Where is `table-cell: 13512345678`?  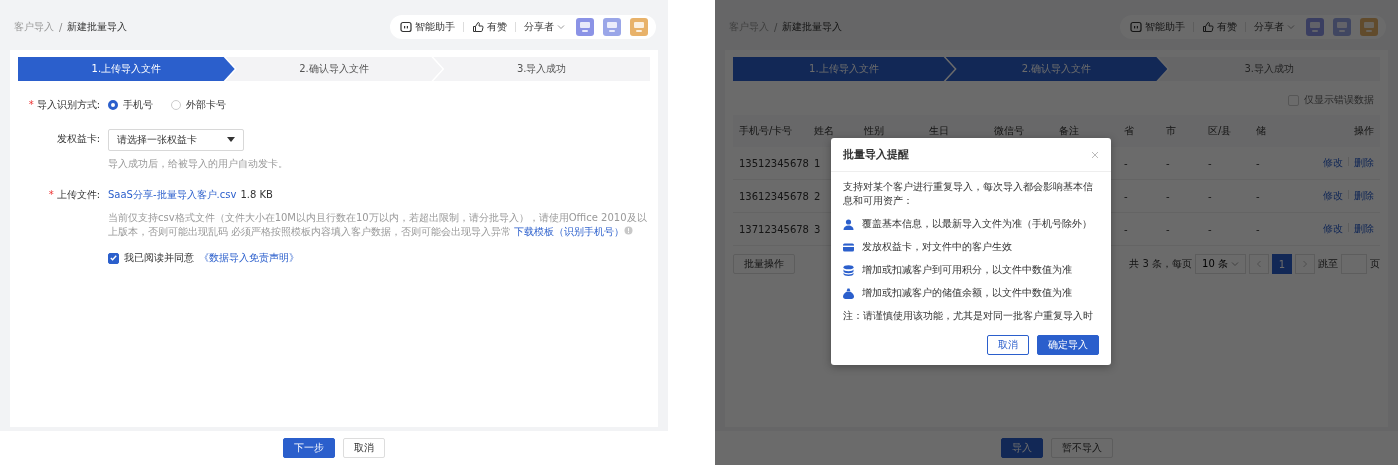
table-cell: 13512345678 is located at coordinates (770, 163).